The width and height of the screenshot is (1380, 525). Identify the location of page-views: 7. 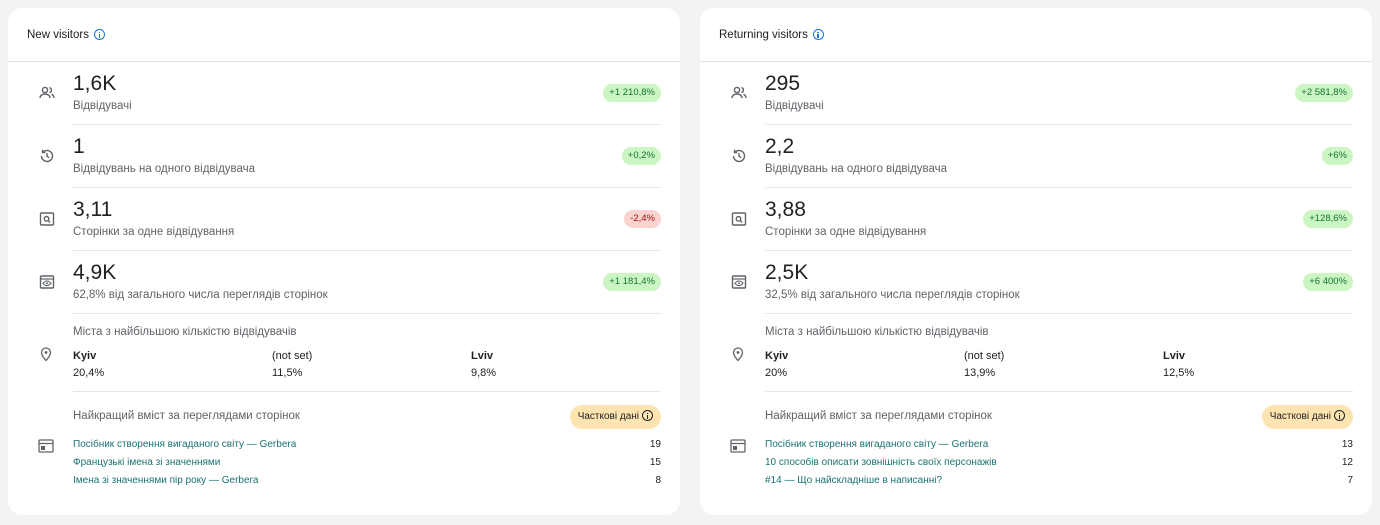
(1350, 480).